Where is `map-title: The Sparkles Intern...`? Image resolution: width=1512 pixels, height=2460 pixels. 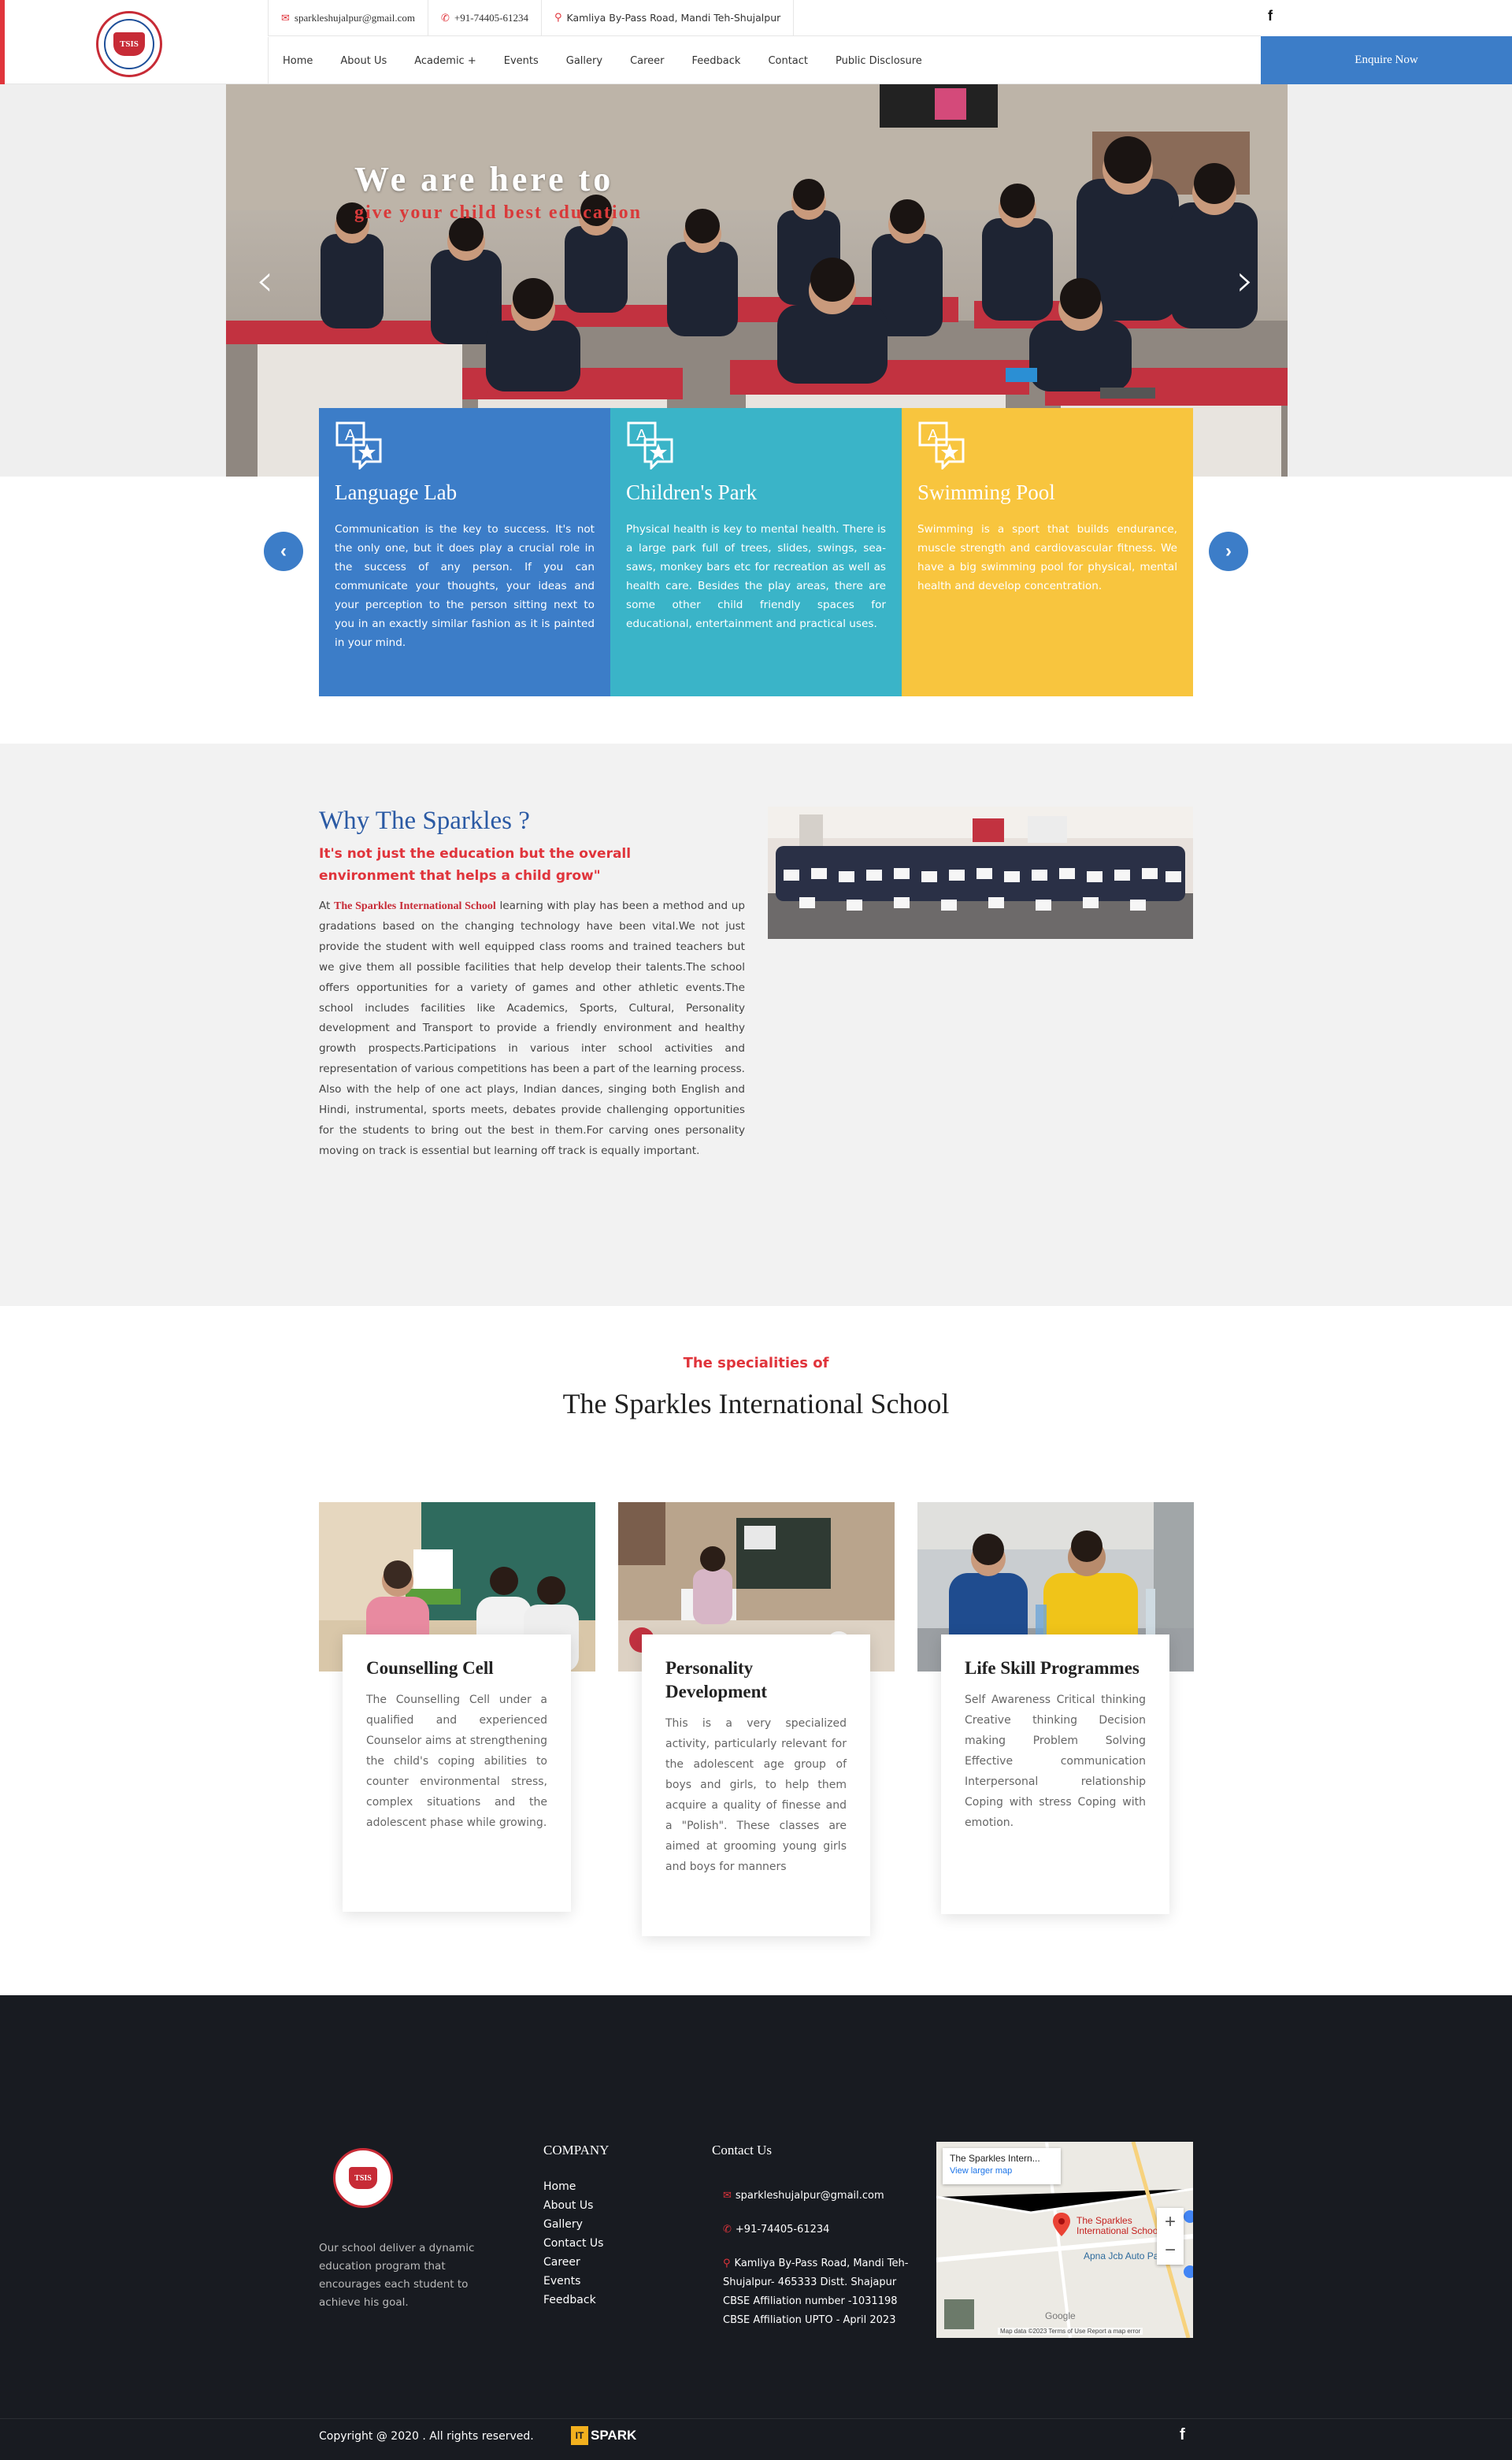
map-title: The Sparkles Intern... is located at coordinates (995, 2158).